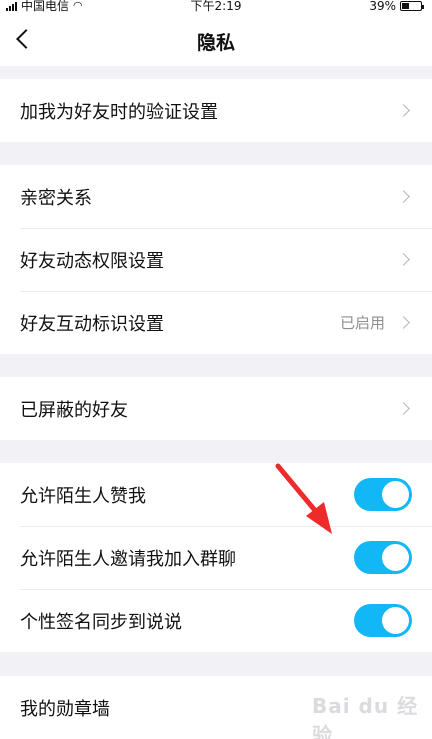 This screenshot has width=432, height=739. What do you see at coordinates (216, 196) in the screenshot?
I see `row-intimate-relations: 亲密关系` at bounding box center [216, 196].